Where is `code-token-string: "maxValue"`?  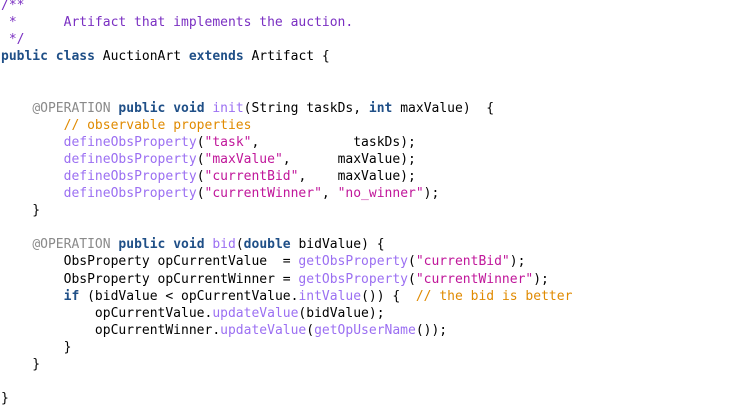 code-token-string: "maxValue" is located at coordinates (243, 159).